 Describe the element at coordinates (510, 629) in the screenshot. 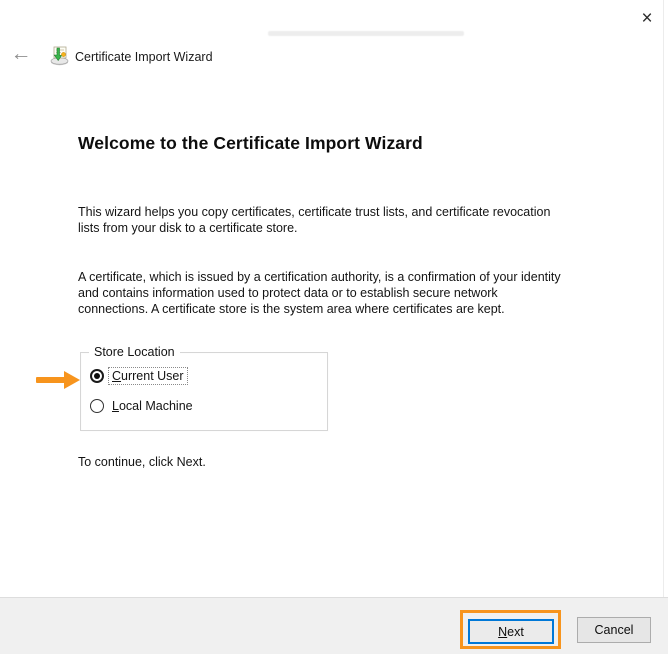

I see `annotation-next-highlight` at that location.